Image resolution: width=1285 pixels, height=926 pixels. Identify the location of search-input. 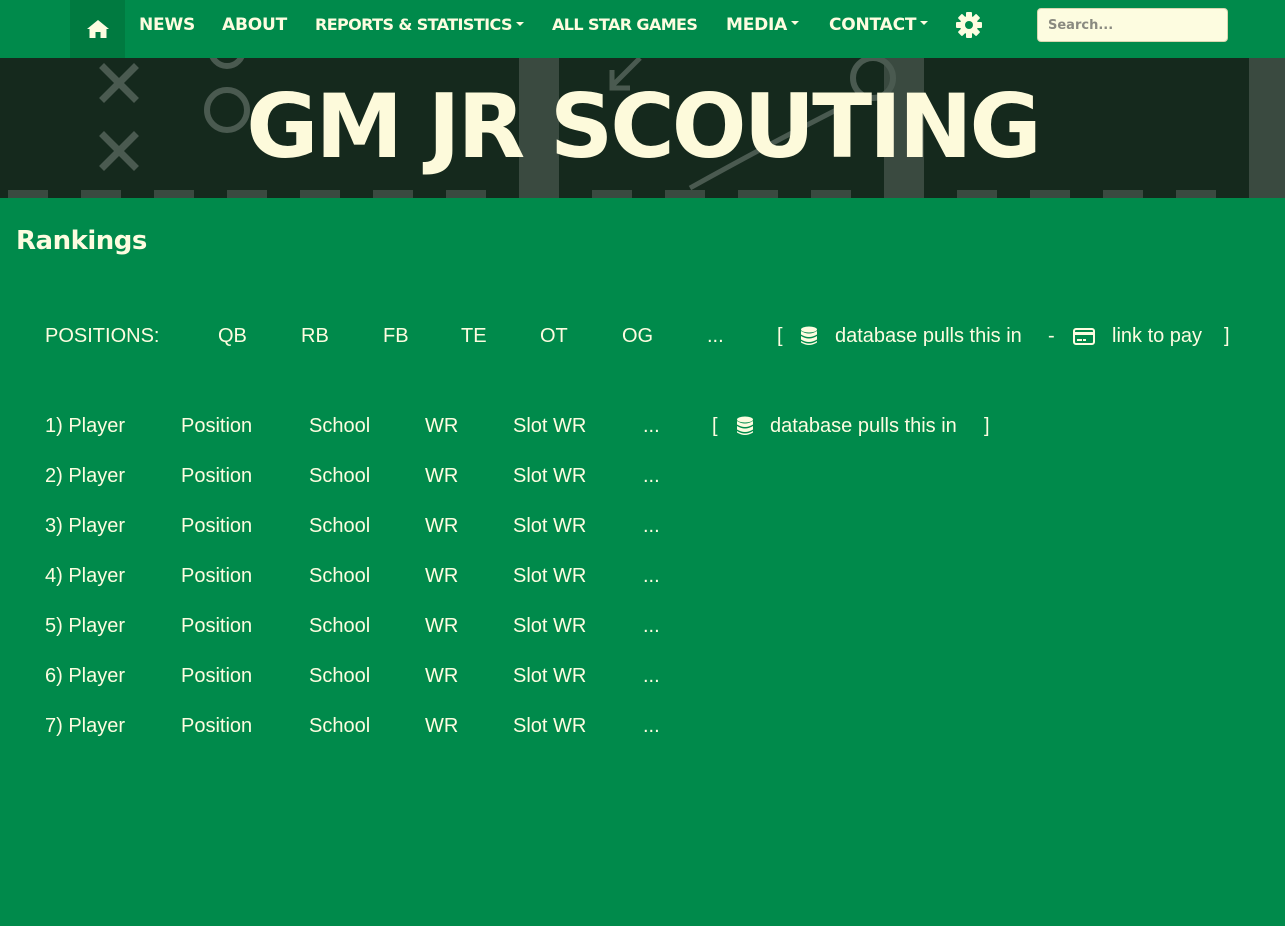
(1132, 25).